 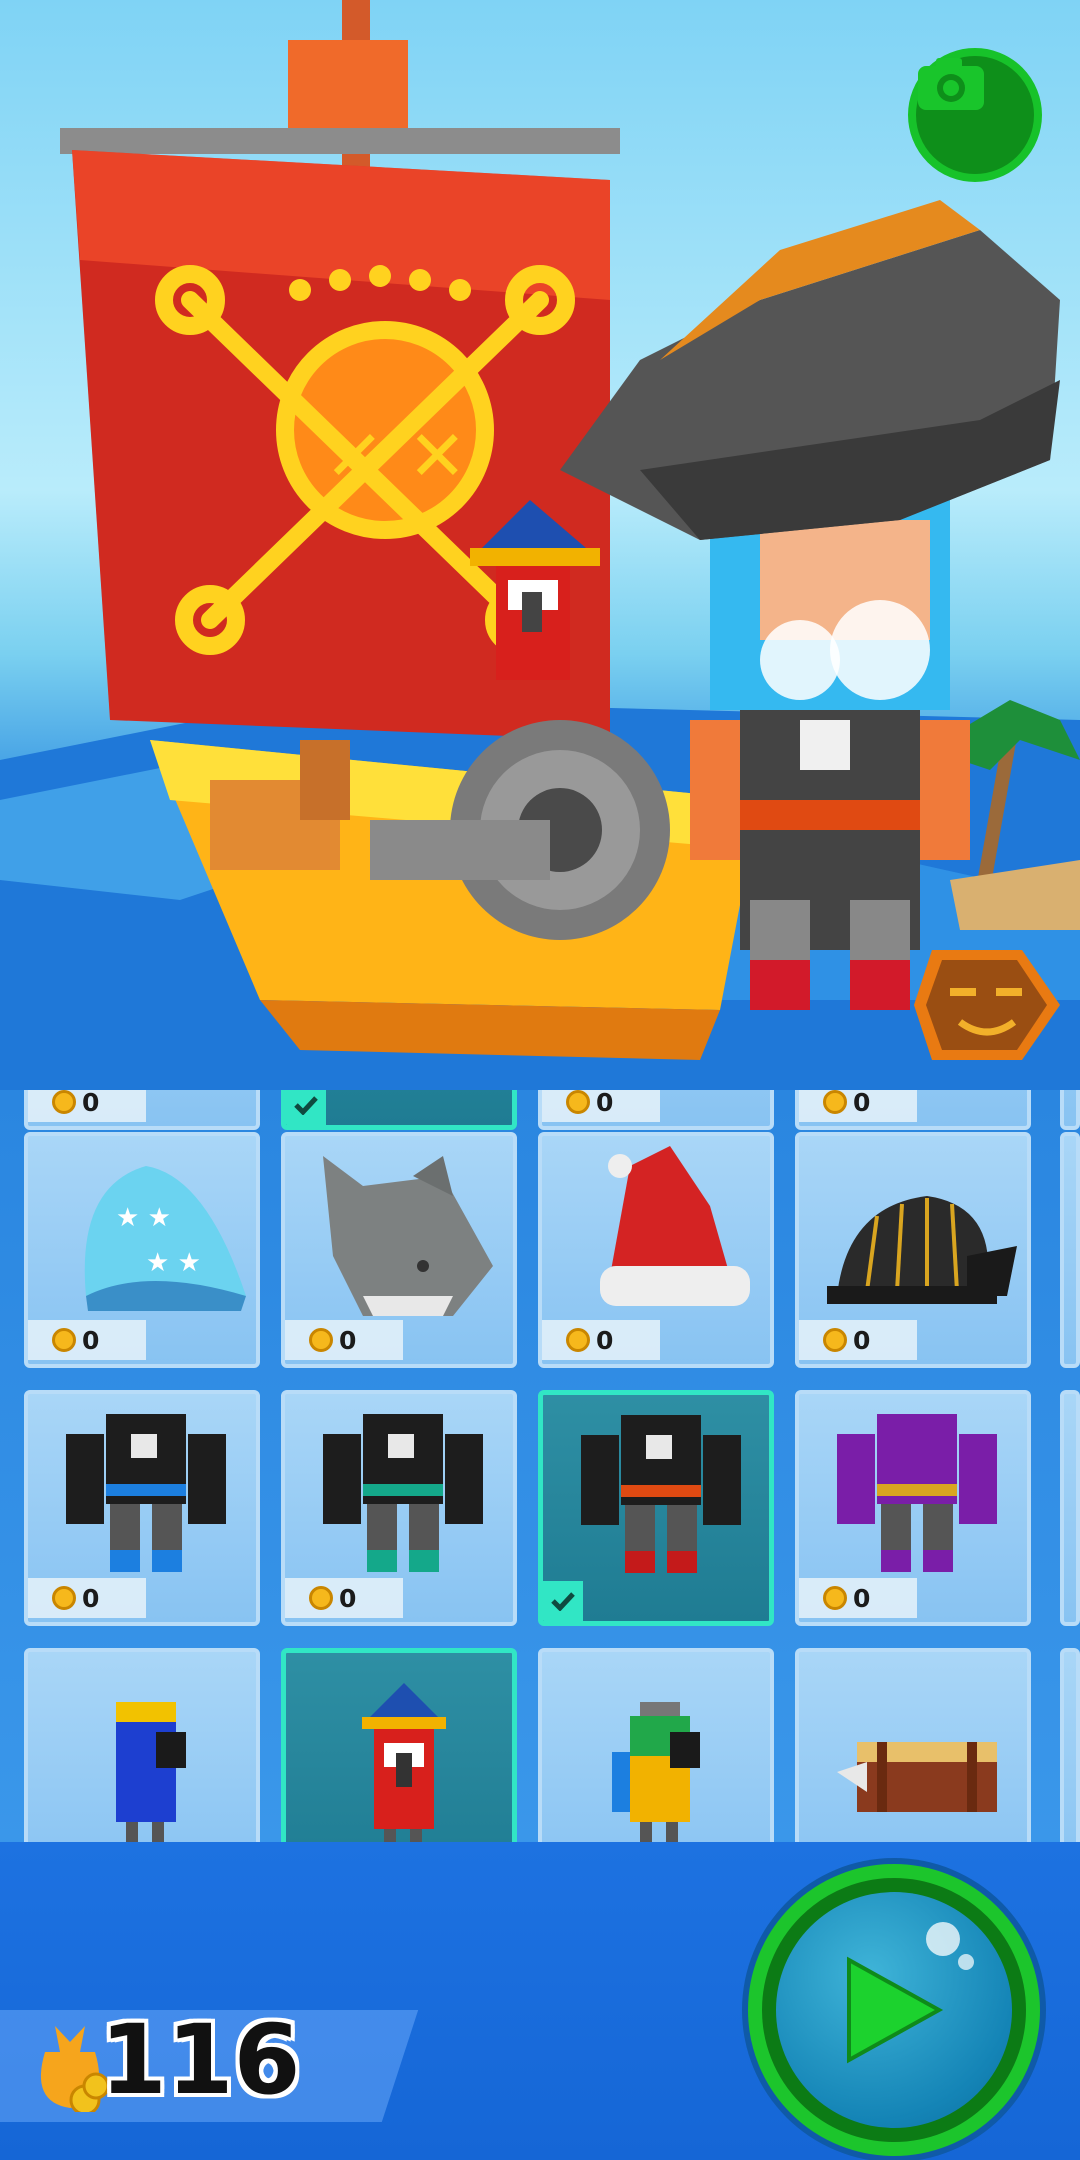 What do you see at coordinates (951, 84) in the screenshot?
I see `camera-icon` at bounding box center [951, 84].